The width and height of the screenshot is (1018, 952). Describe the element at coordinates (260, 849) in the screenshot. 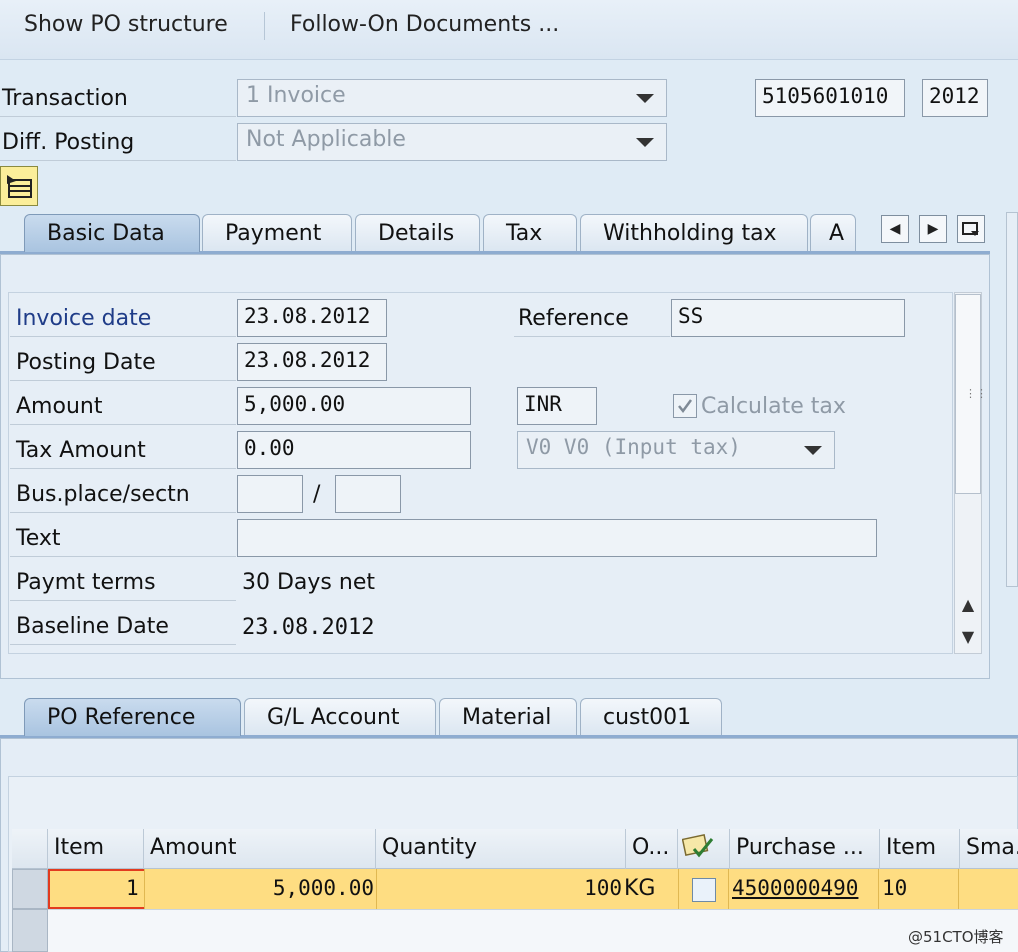

I see `column-header-amount: Amount` at that location.